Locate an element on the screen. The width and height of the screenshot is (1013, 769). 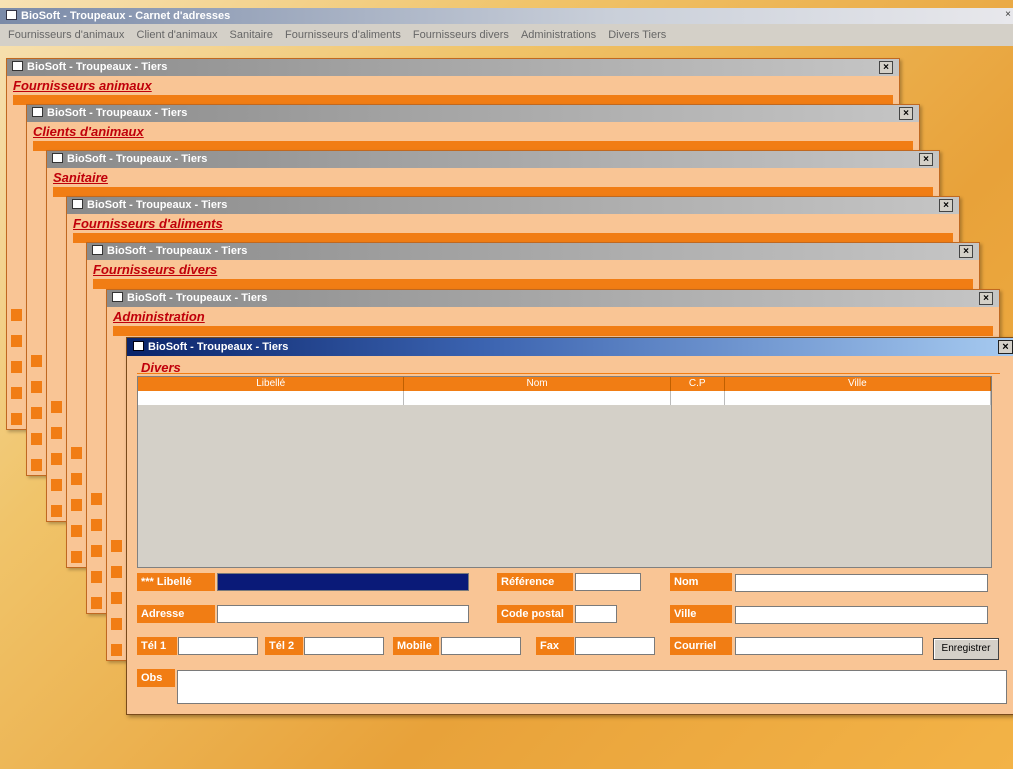
menu-item-administrations: Administrations is located at coordinates (558, 35).